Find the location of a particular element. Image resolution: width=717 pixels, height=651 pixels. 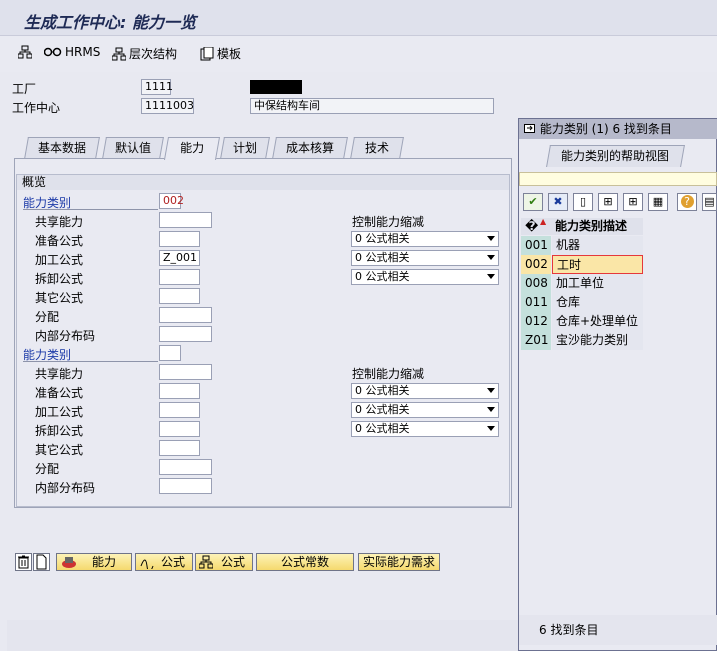

document-icon: ▯ is located at coordinates (583, 201).